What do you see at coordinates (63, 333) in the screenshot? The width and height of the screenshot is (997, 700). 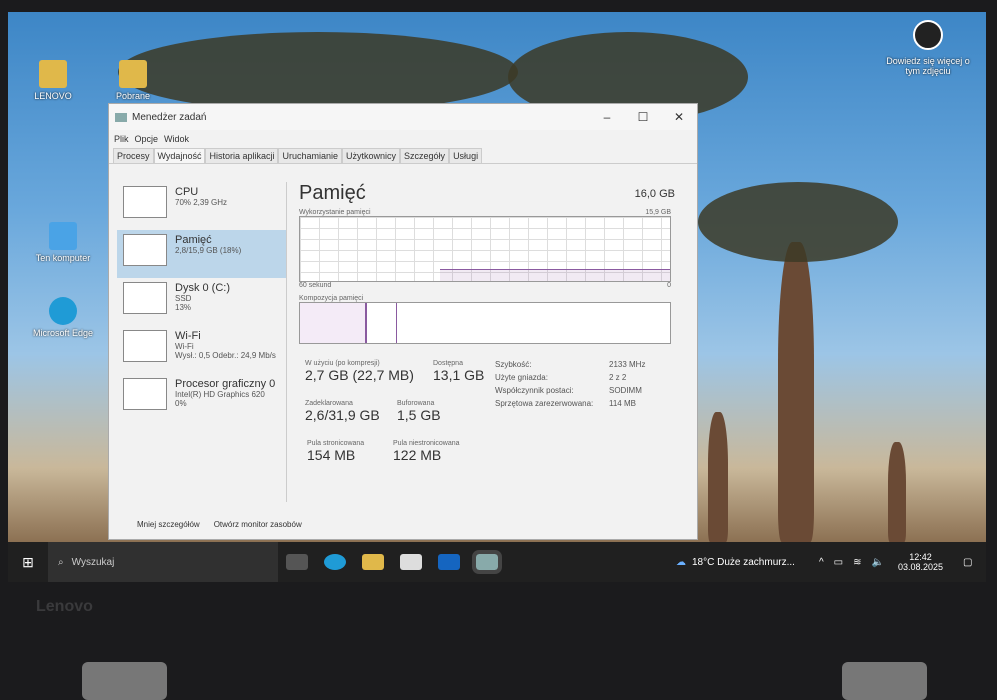 I see `icon-label: Microsoft Edge` at bounding box center [63, 333].